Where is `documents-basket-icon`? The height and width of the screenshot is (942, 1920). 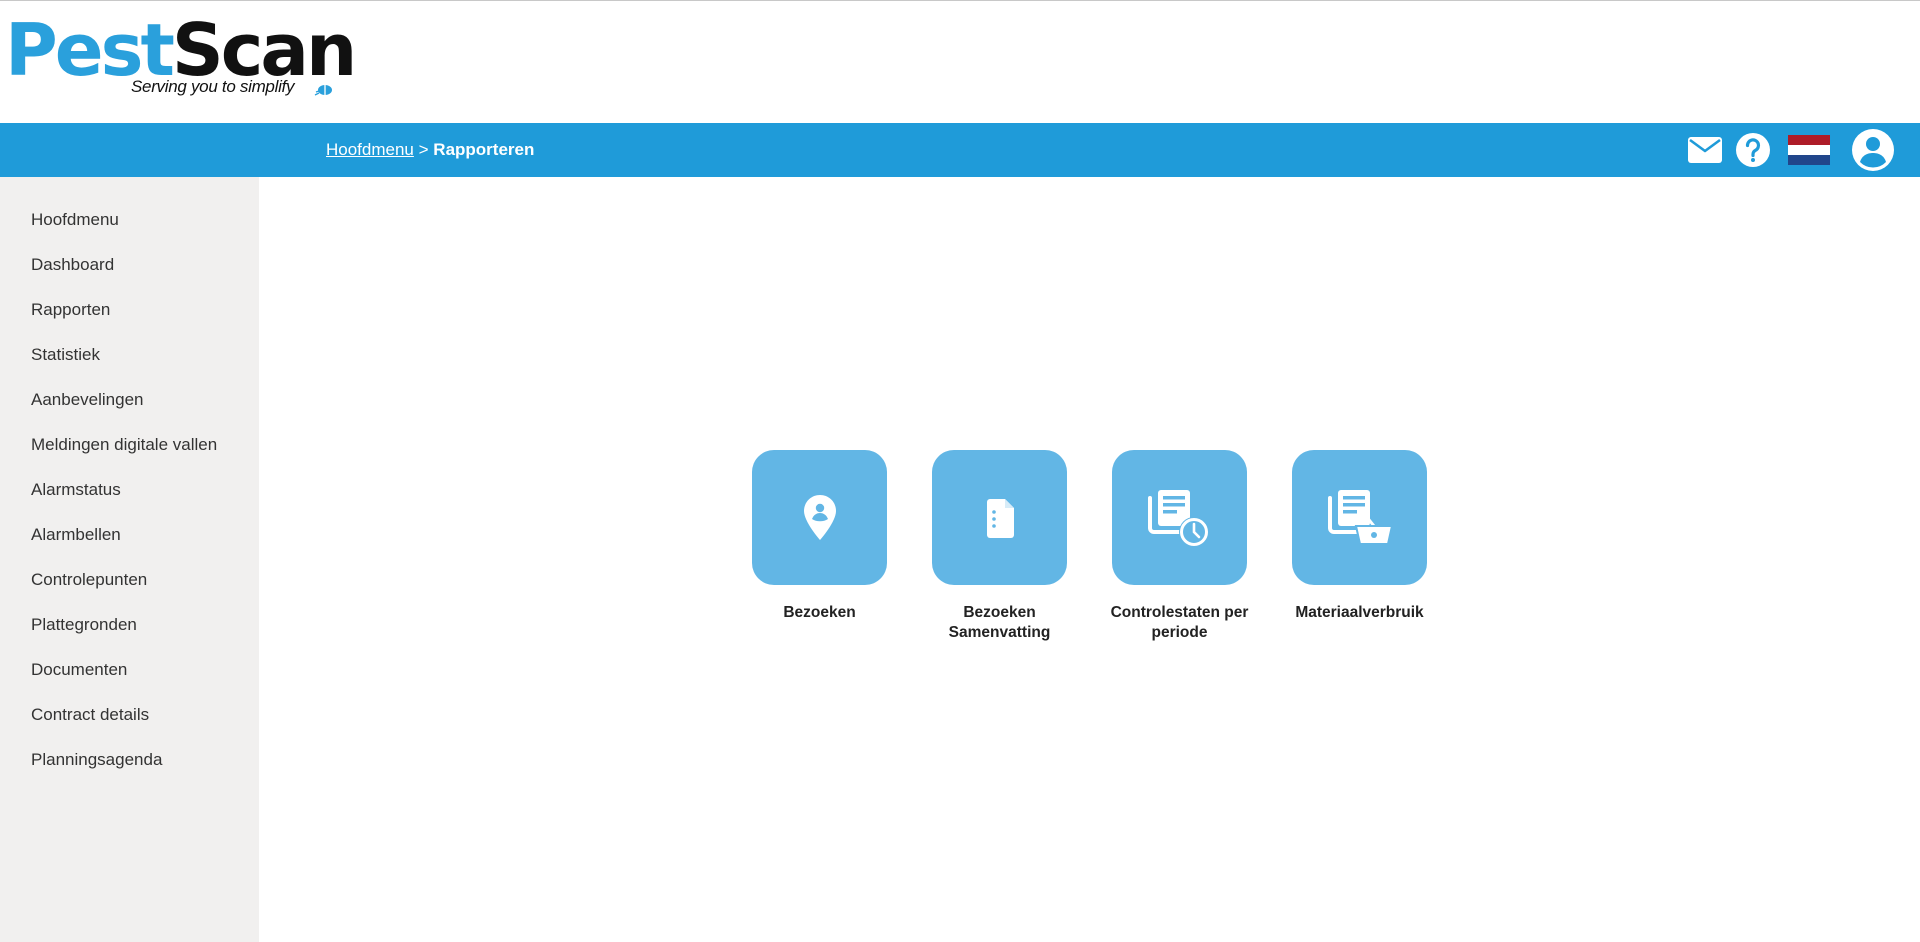
documents-basket-icon is located at coordinates (1360, 517).